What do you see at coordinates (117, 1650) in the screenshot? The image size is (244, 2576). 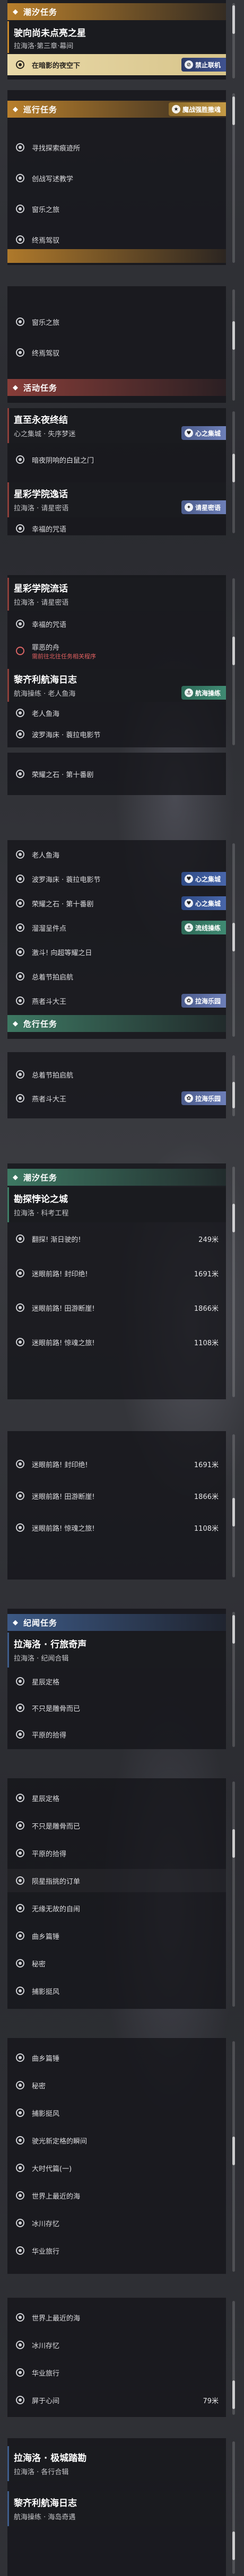 I see `quest-card: 拉海洛 · 行旅奇声 拉海洛 · 纪闻合辑` at bounding box center [117, 1650].